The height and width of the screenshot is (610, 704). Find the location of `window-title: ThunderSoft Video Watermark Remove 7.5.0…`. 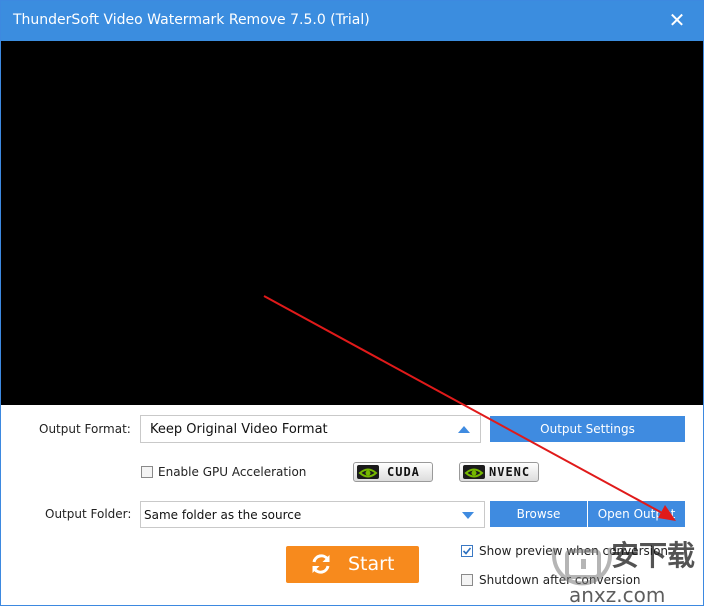

window-title: ThunderSoft Video Watermark Remove 7.5.0… is located at coordinates (191, 20).